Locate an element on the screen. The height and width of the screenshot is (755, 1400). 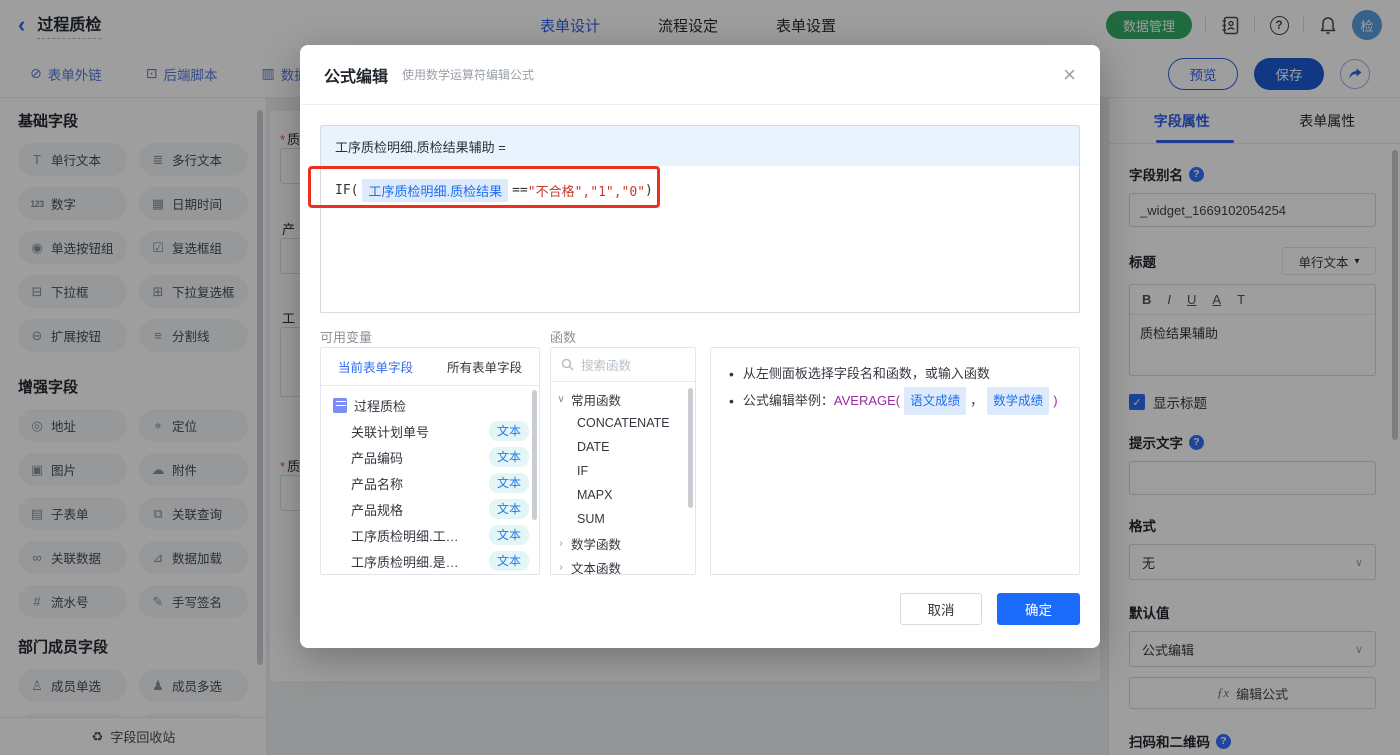
chevron-down-icon: ∨ is located at coordinates (561, 399).